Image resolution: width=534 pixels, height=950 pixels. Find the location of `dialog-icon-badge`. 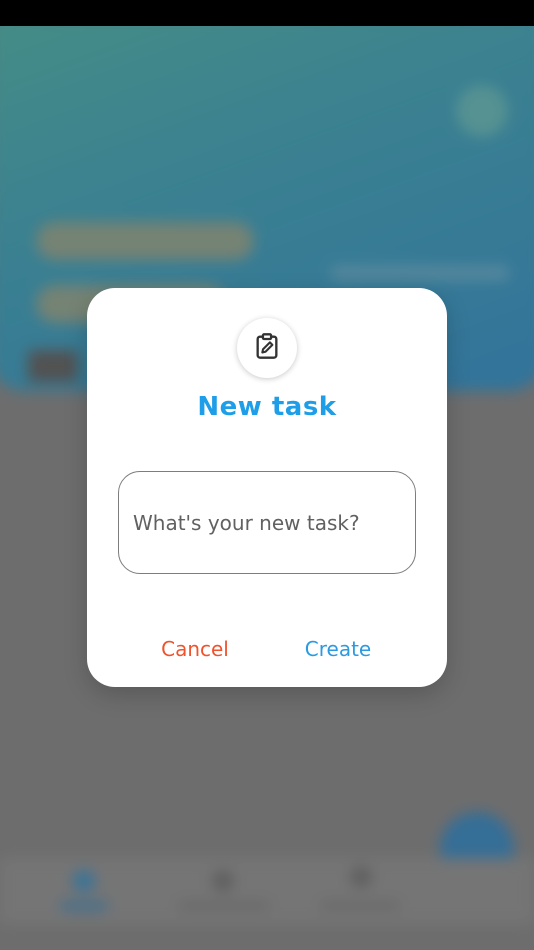

dialog-icon-badge is located at coordinates (267, 348).